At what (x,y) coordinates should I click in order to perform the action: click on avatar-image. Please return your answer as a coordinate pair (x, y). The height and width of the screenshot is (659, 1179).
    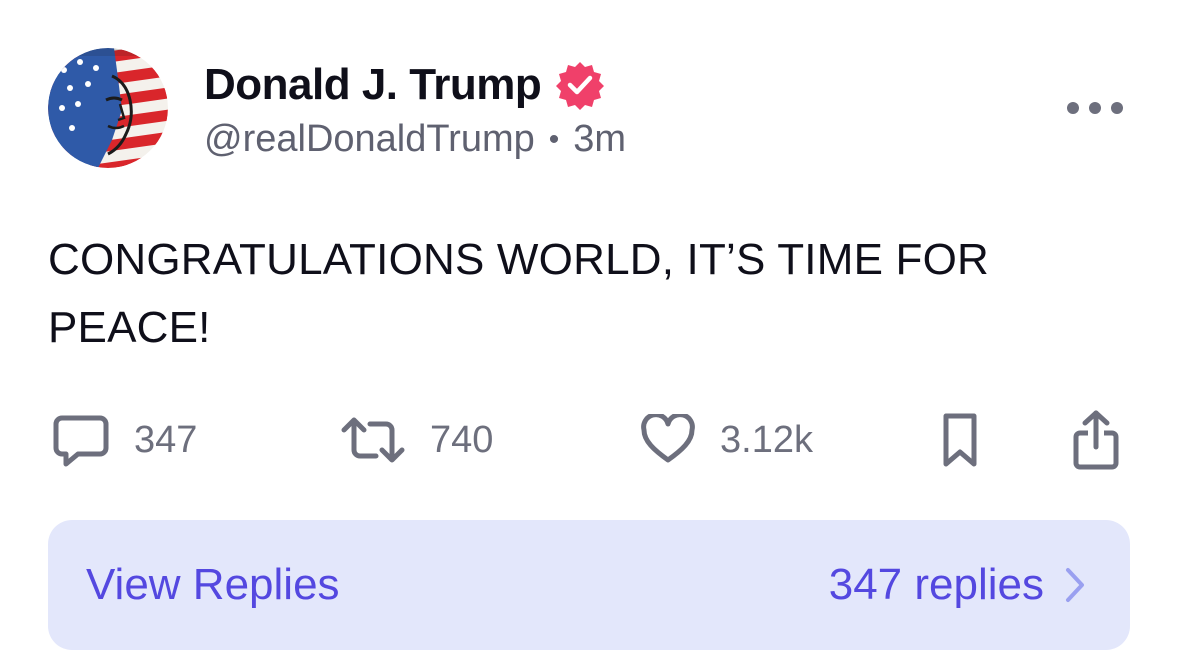
    Looking at the image, I should click on (108, 108).